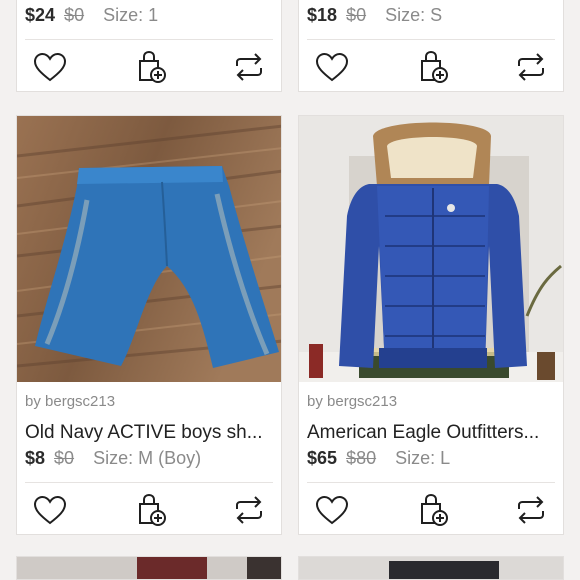  What do you see at coordinates (131, 15) in the screenshot?
I see `listing-size: Size: 1` at bounding box center [131, 15].